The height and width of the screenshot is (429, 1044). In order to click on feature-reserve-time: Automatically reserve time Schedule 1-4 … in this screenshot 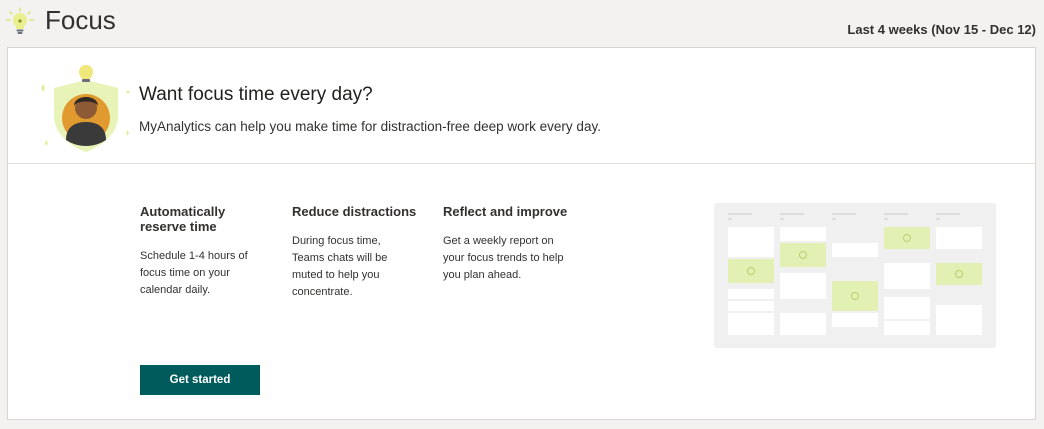, I will do `click(210, 251)`.